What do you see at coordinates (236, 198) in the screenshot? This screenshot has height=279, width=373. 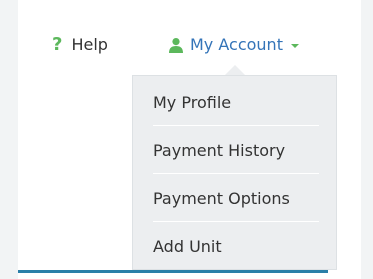 I see `menu-item-payment-options: Payment Options` at bounding box center [236, 198].